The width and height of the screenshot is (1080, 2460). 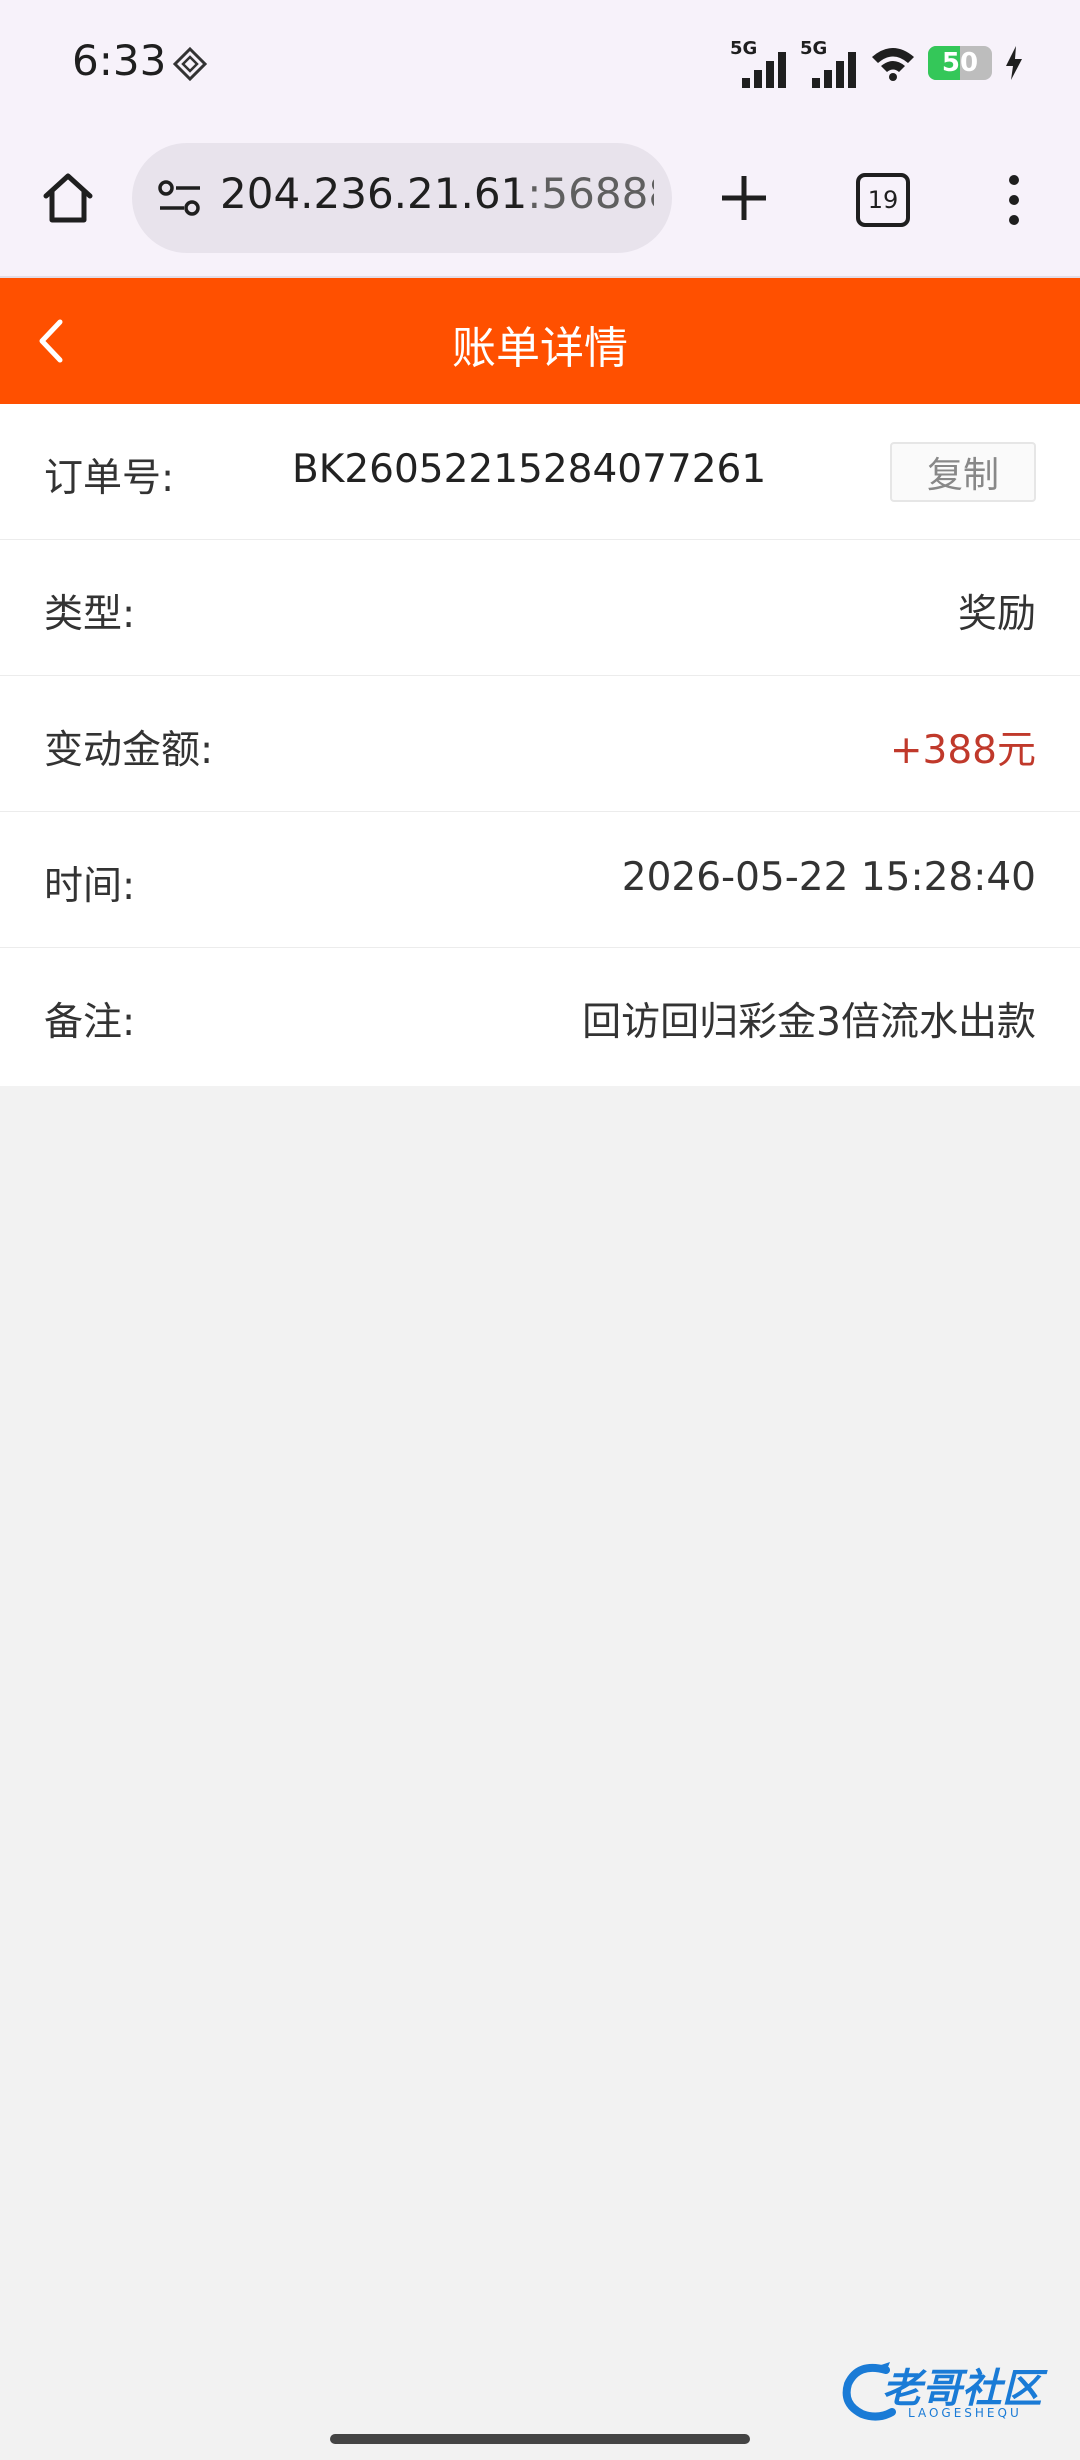 I want to click on app-header: 账单详情, so click(x=540, y=341).